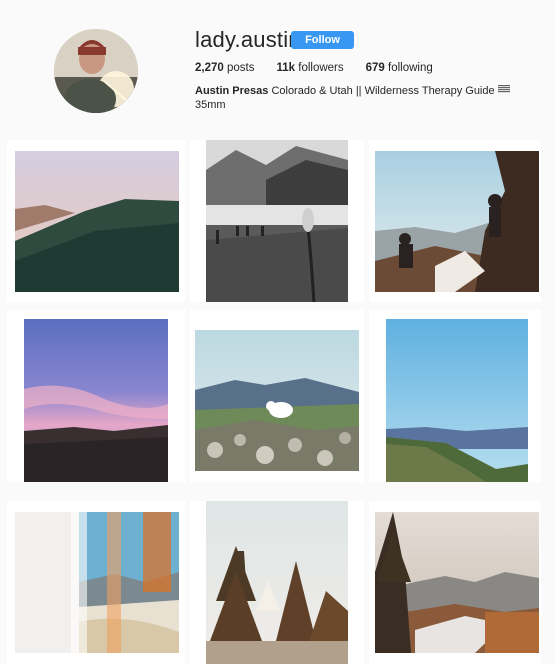 This screenshot has height=664, width=555. What do you see at coordinates (232, 91) in the screenshot?
I see `bio-name: Austin Presas` at bounding box center [232, 91].